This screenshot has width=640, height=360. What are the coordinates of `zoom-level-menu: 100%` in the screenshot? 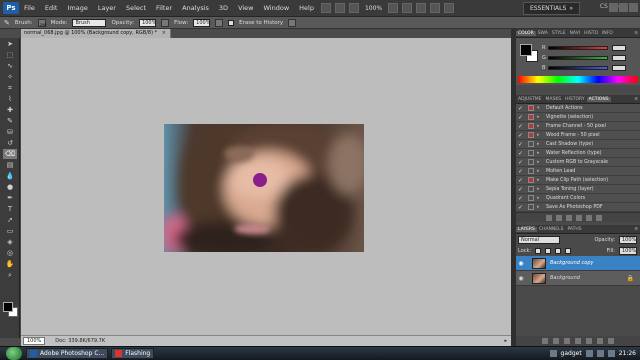 It's located at (373, 8).